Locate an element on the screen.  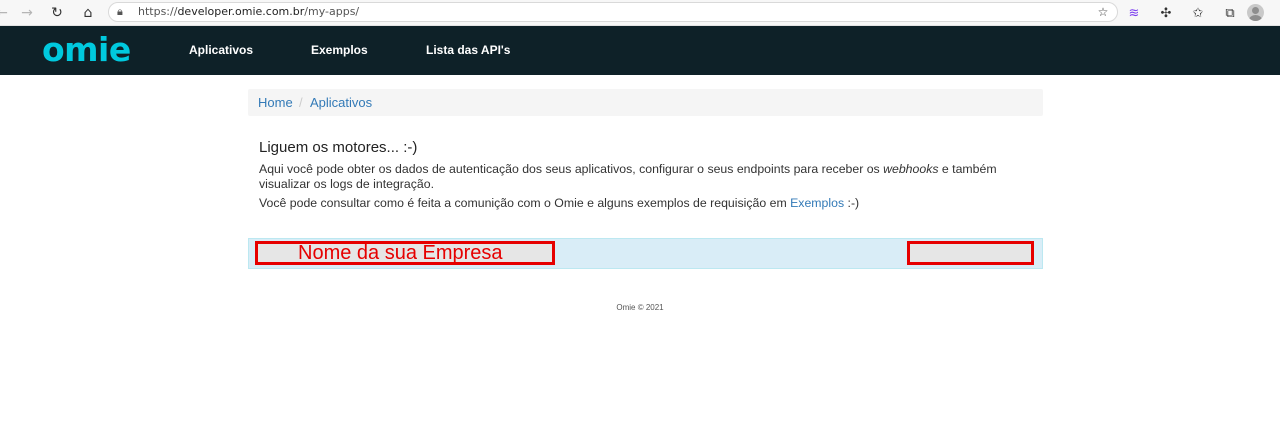
extension-icon: ≋ is located at coordinates (1134, 13).